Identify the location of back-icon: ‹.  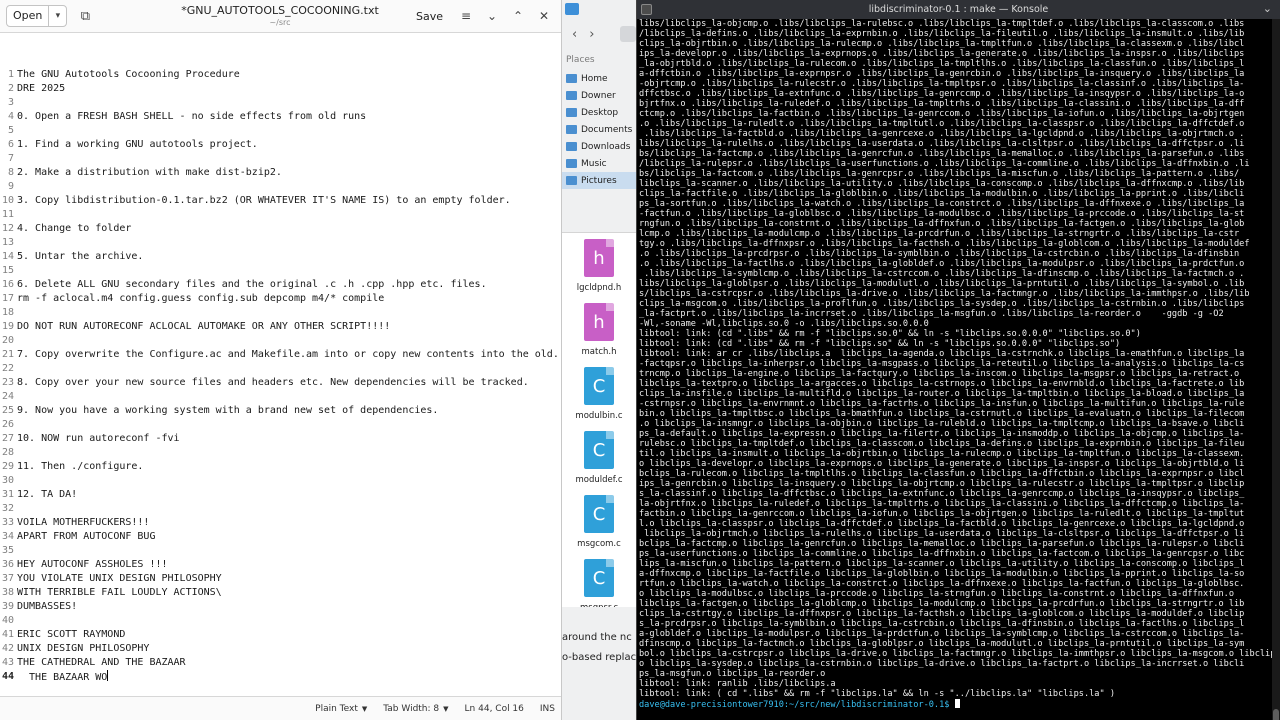
(574, 34).